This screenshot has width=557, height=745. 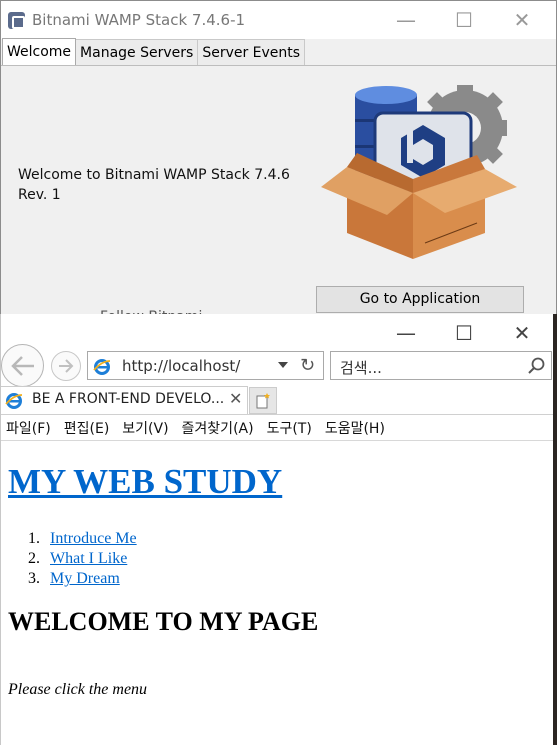 What do you see at coordinates (537, 366) in the screenshot?
I see `search-icon` at bounding box center [537, 366].